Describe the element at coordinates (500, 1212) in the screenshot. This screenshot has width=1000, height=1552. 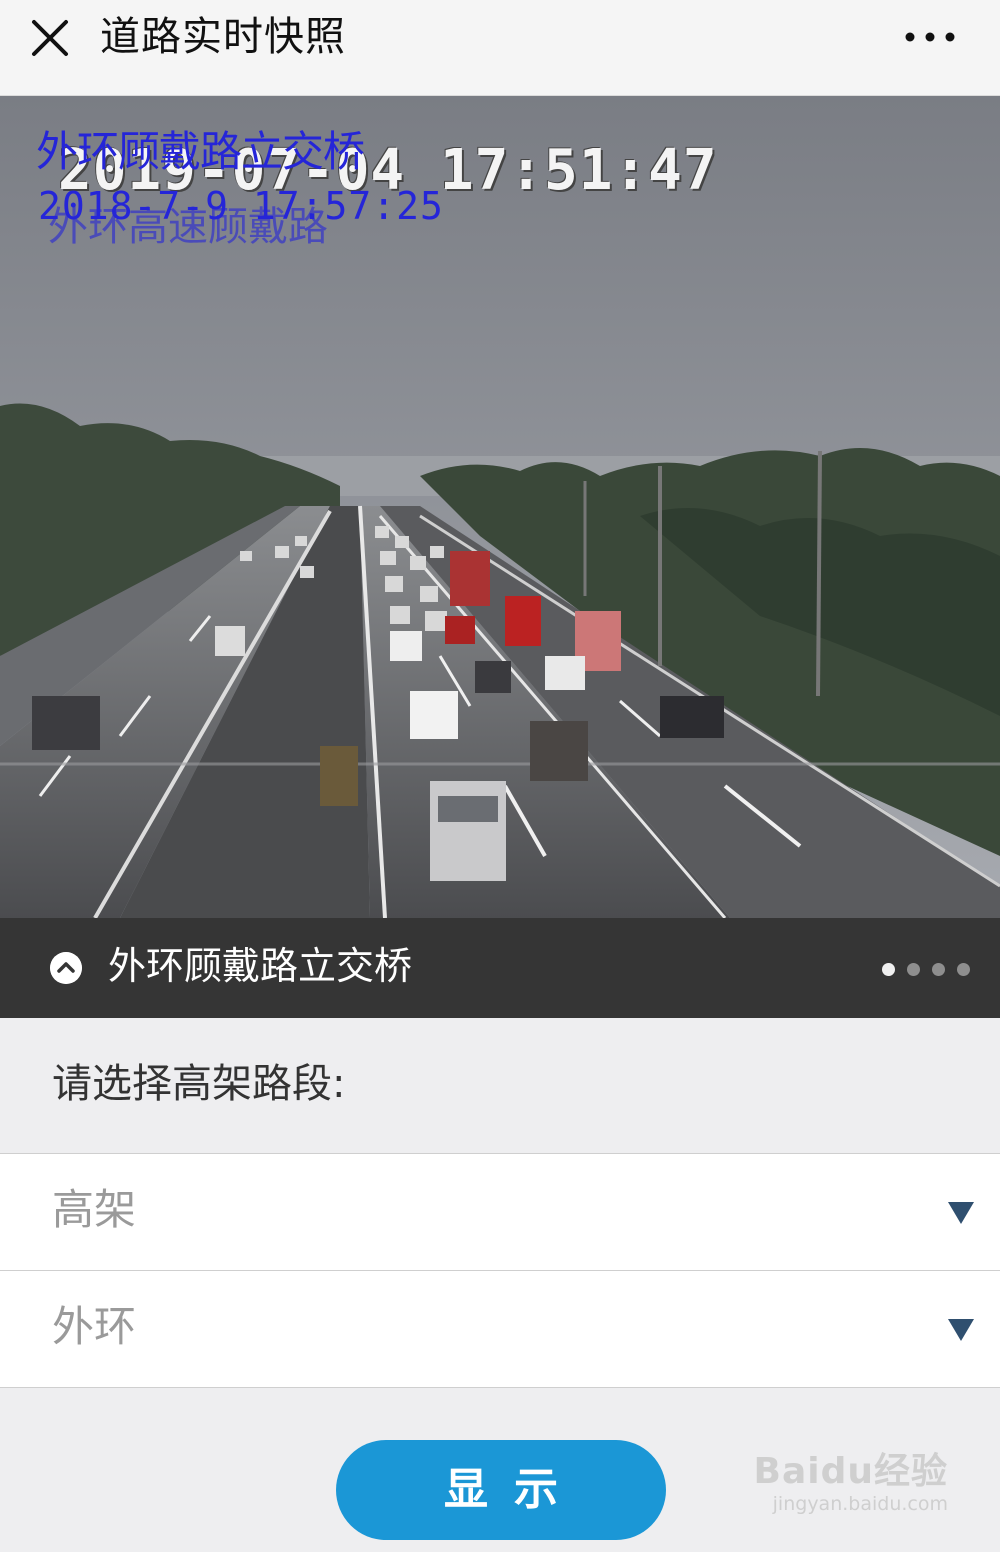
I see `elevated-road-select: 高架` at that location.